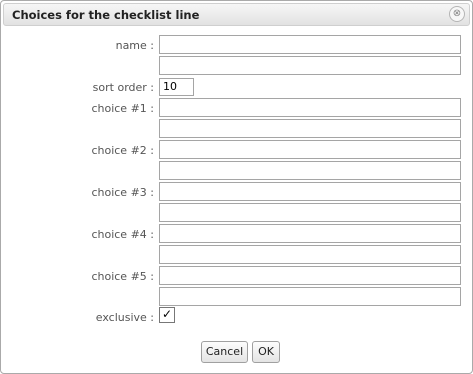  I want to click on choice-5-label: choice #5 :, so click(122, 276).